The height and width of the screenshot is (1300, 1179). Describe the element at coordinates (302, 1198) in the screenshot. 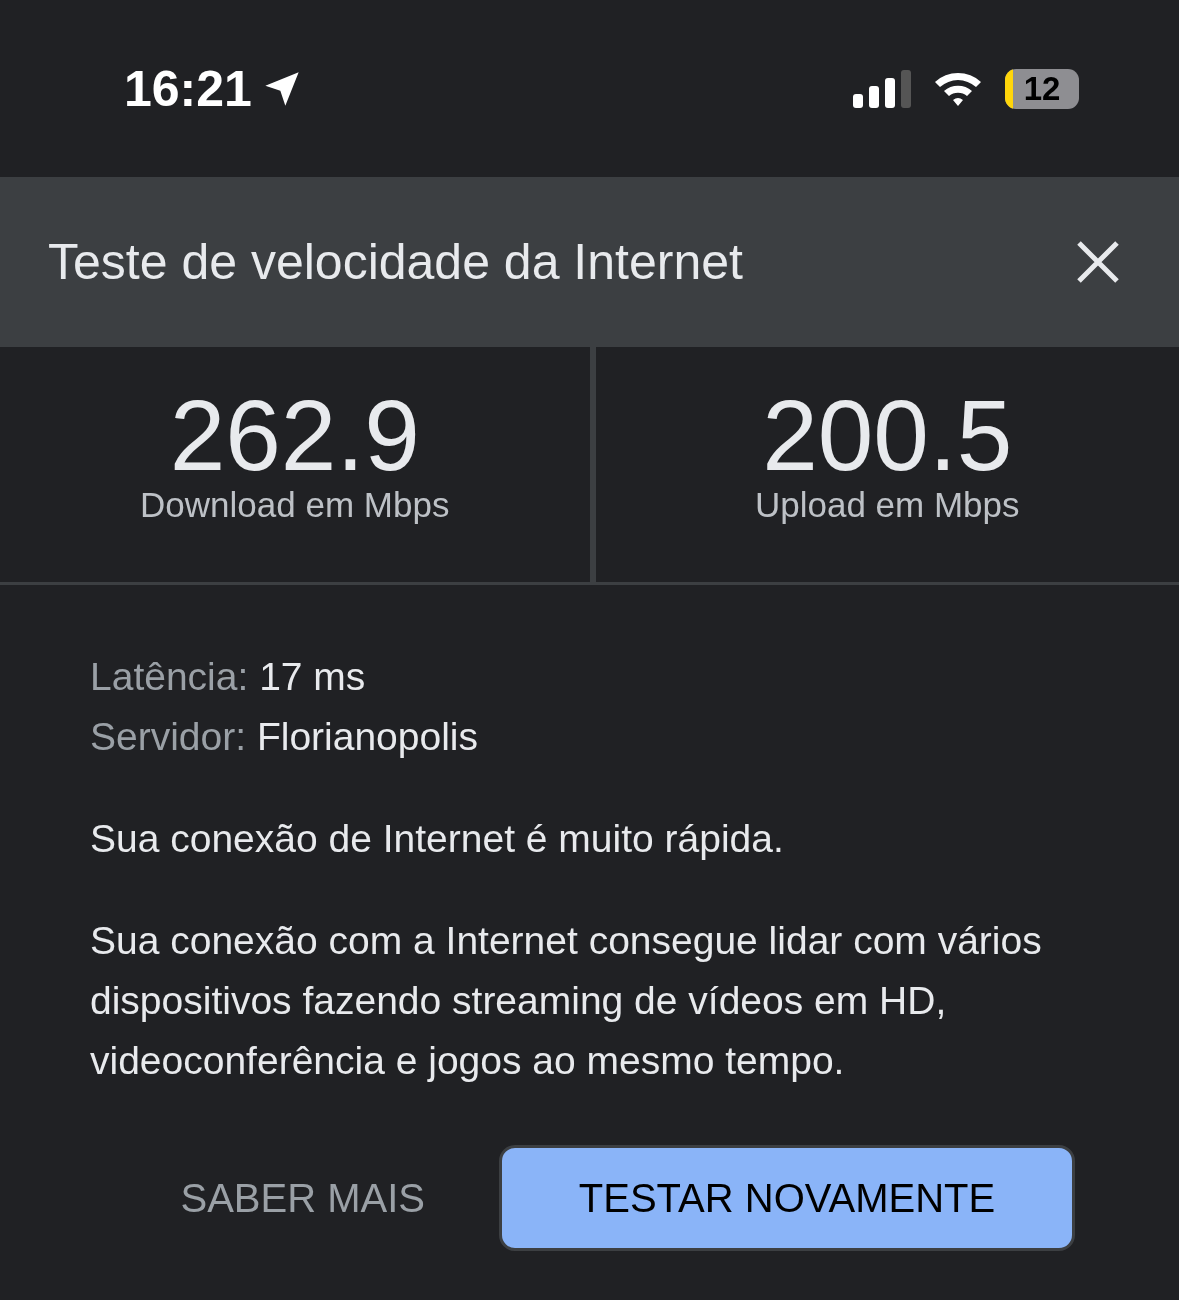

I see `learn-more-button: SABER MAIS` at that location.